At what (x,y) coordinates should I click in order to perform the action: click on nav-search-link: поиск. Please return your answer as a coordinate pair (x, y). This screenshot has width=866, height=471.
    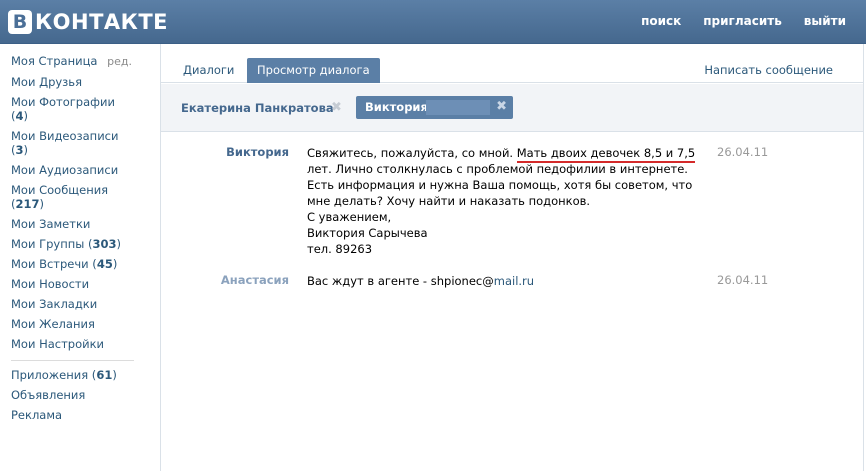
    Looking at the image, I should click on (661, 21).